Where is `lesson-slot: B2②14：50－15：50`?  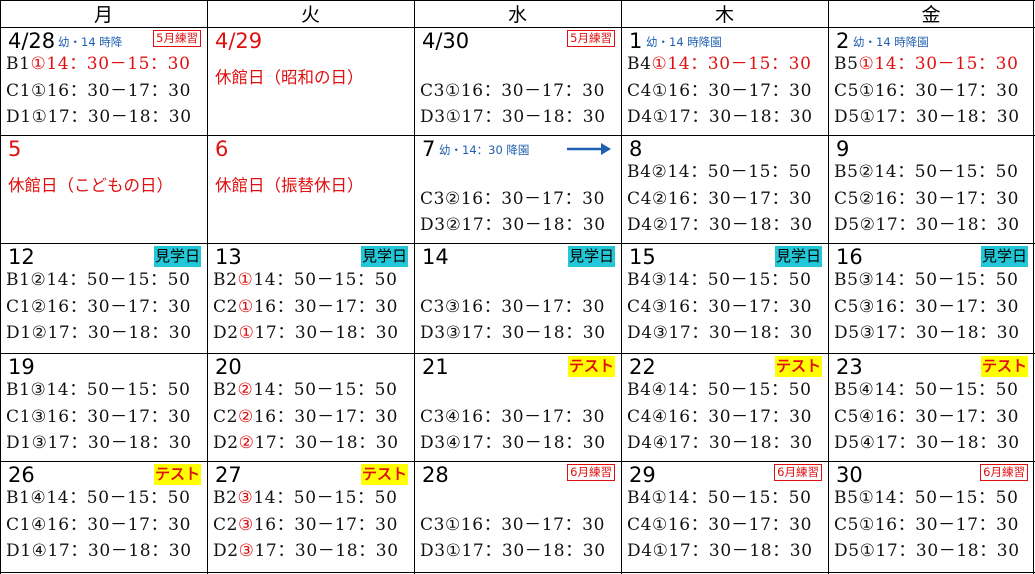
lesson-slot: B2②14：50－15：50 is located at coordinates (305, 390).